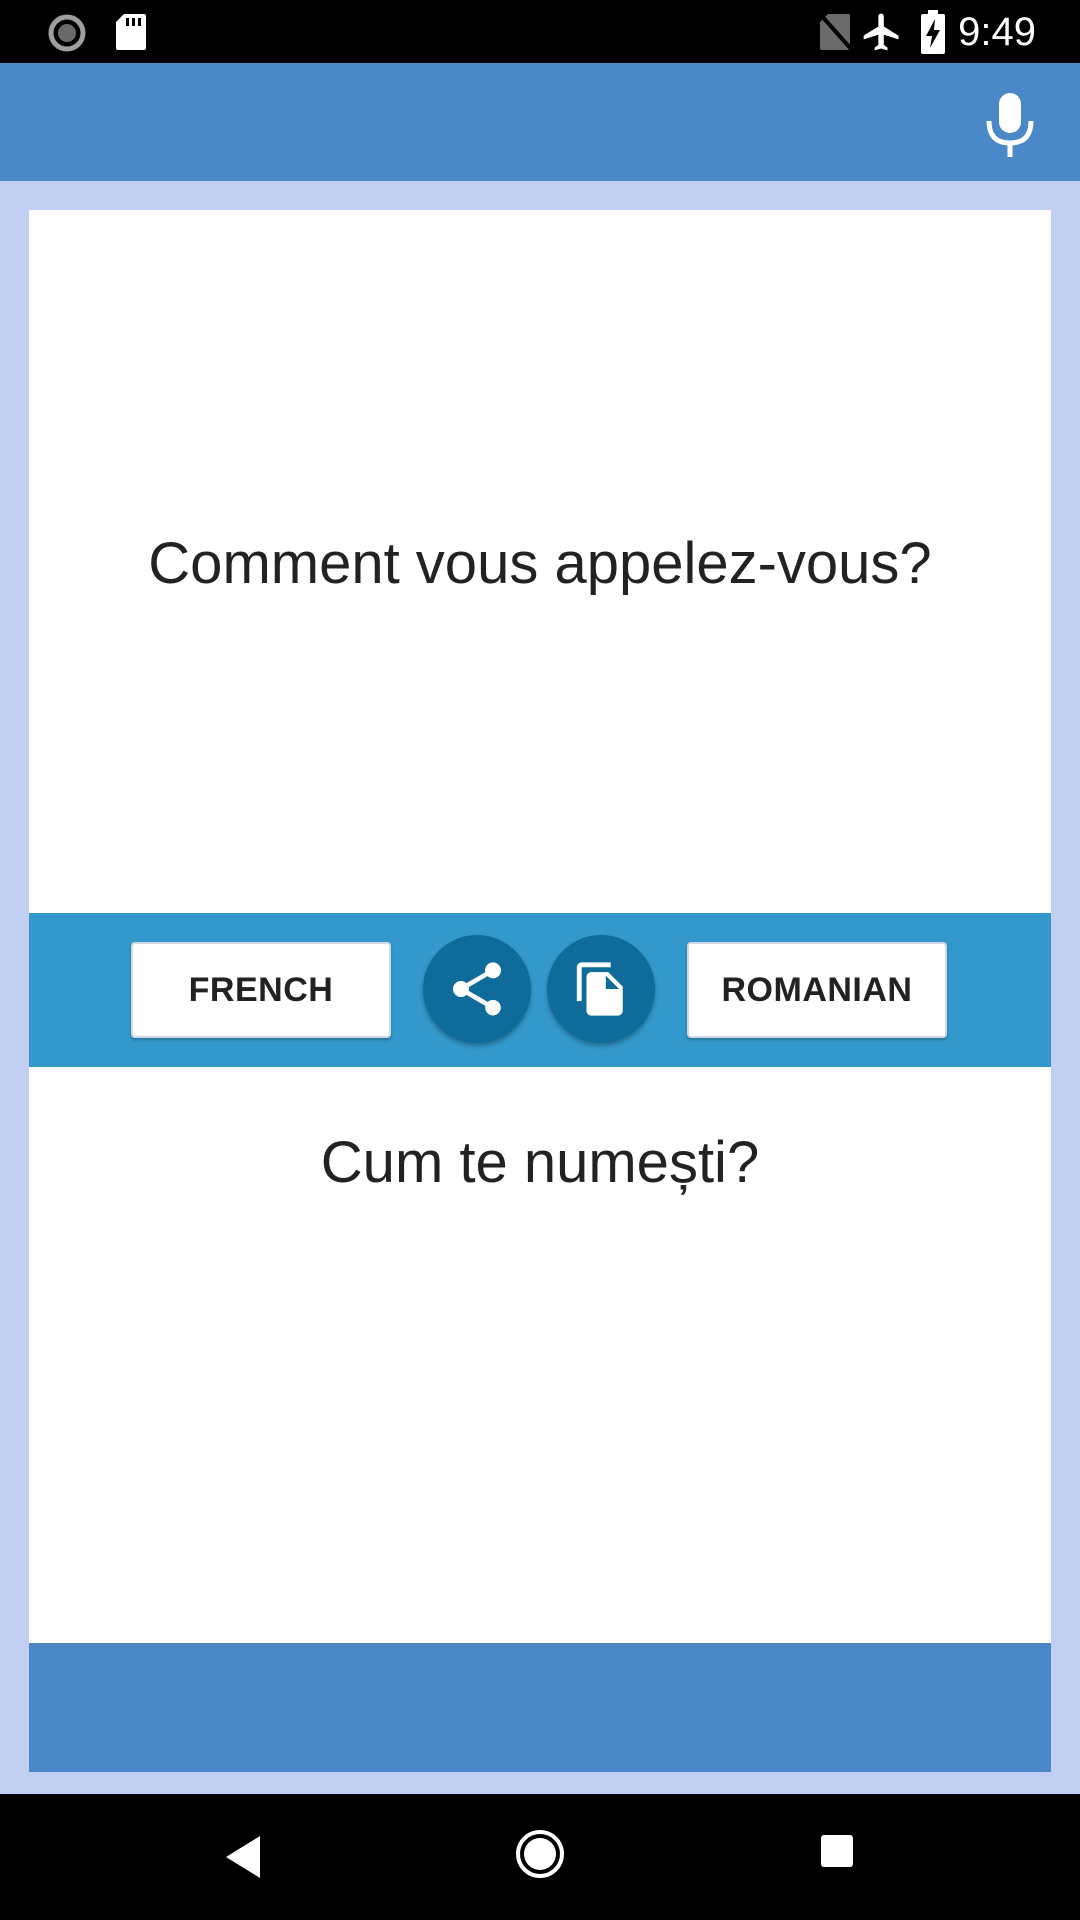 This screenshot has width=1080, height=1920. I want to click on source-text: Comment vous appelez-vous?, so click(540, 563).